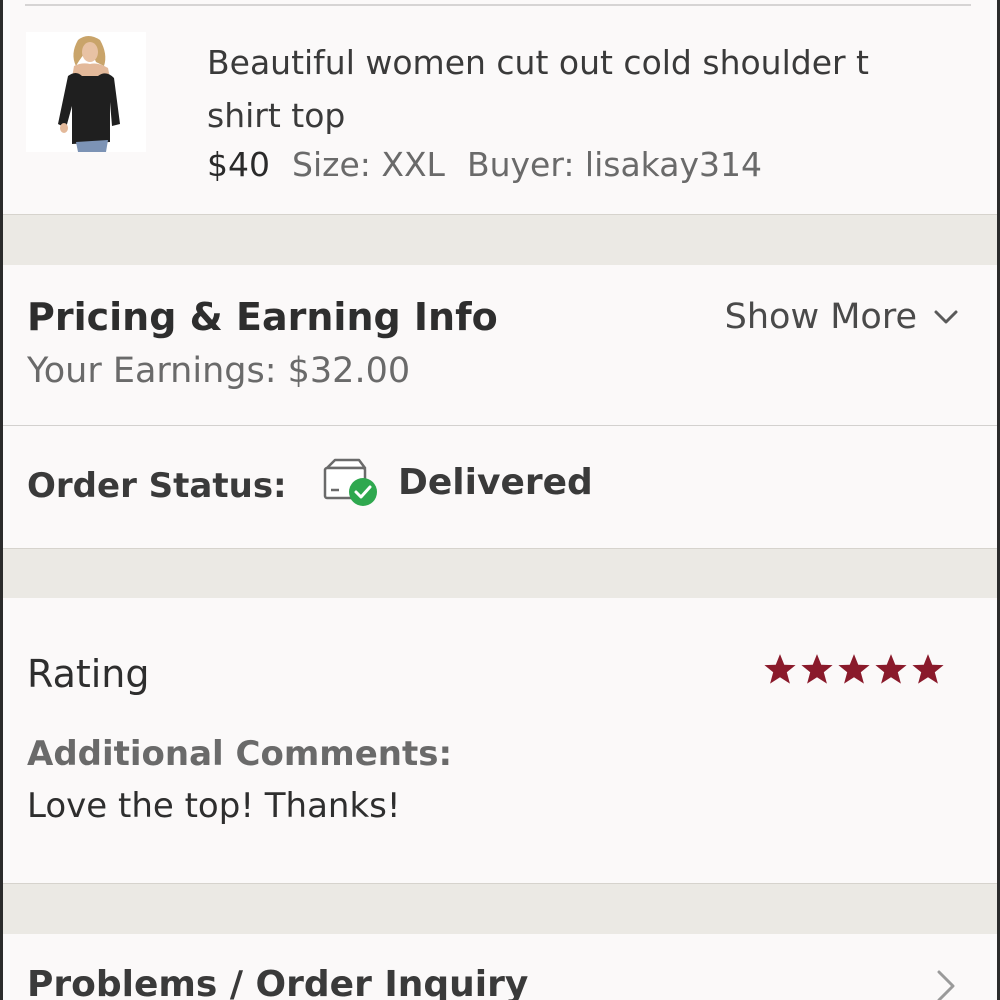 This screenshot has height=1000, width=1000. What do you see at coordinates (214, 806) in the screenshot?
I see `additional-comments-text: Love the top! Thanks!` at bounding box center [214, 806].